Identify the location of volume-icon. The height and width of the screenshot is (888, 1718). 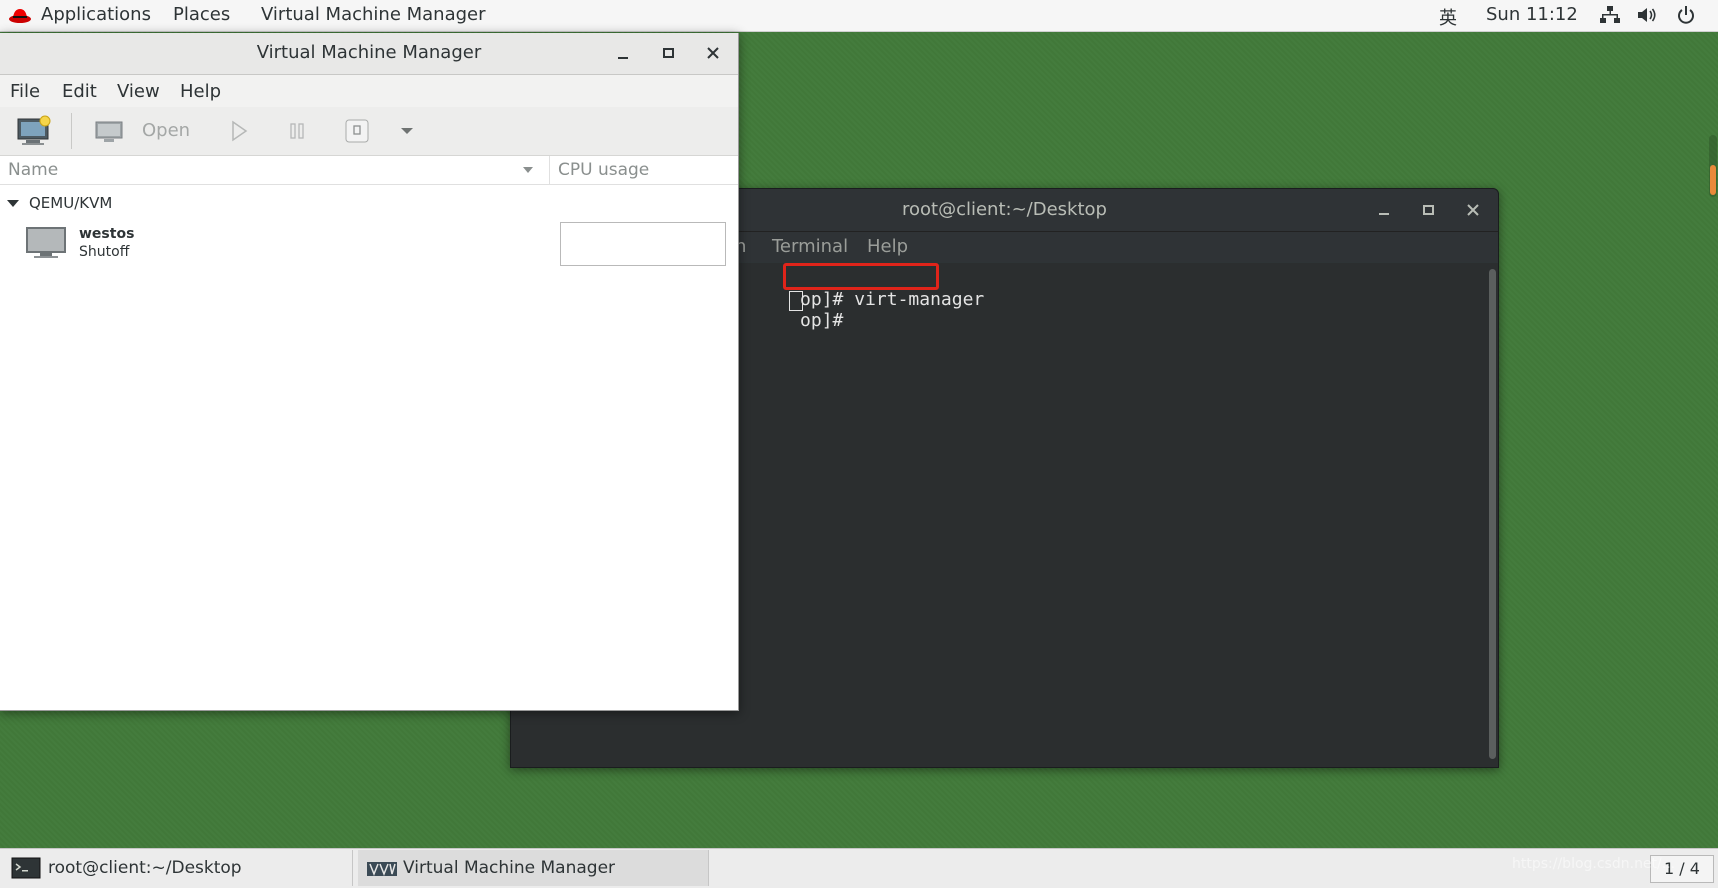
(1647, 15).